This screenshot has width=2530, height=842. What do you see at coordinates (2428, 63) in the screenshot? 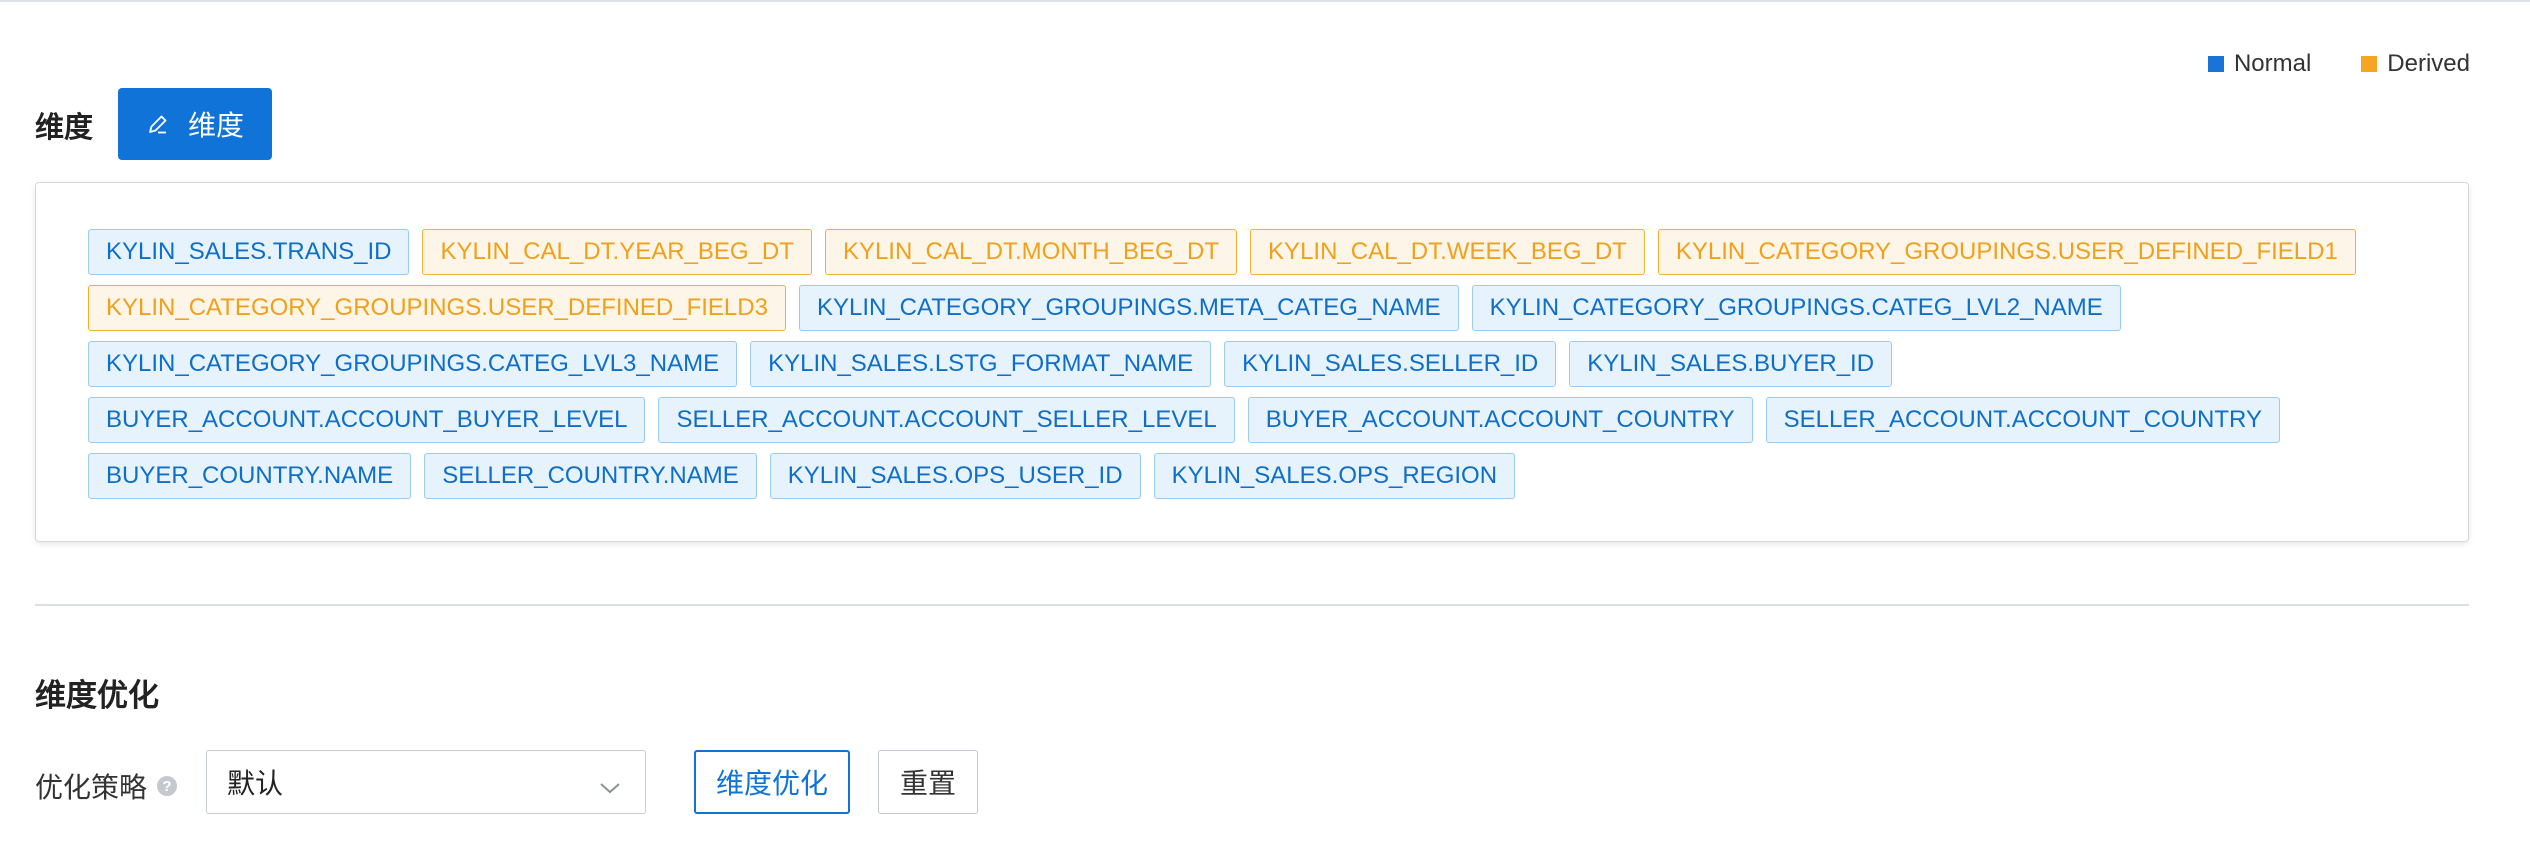
I see `legend-label-derived: Derived` at bounding box center [2428, 63].